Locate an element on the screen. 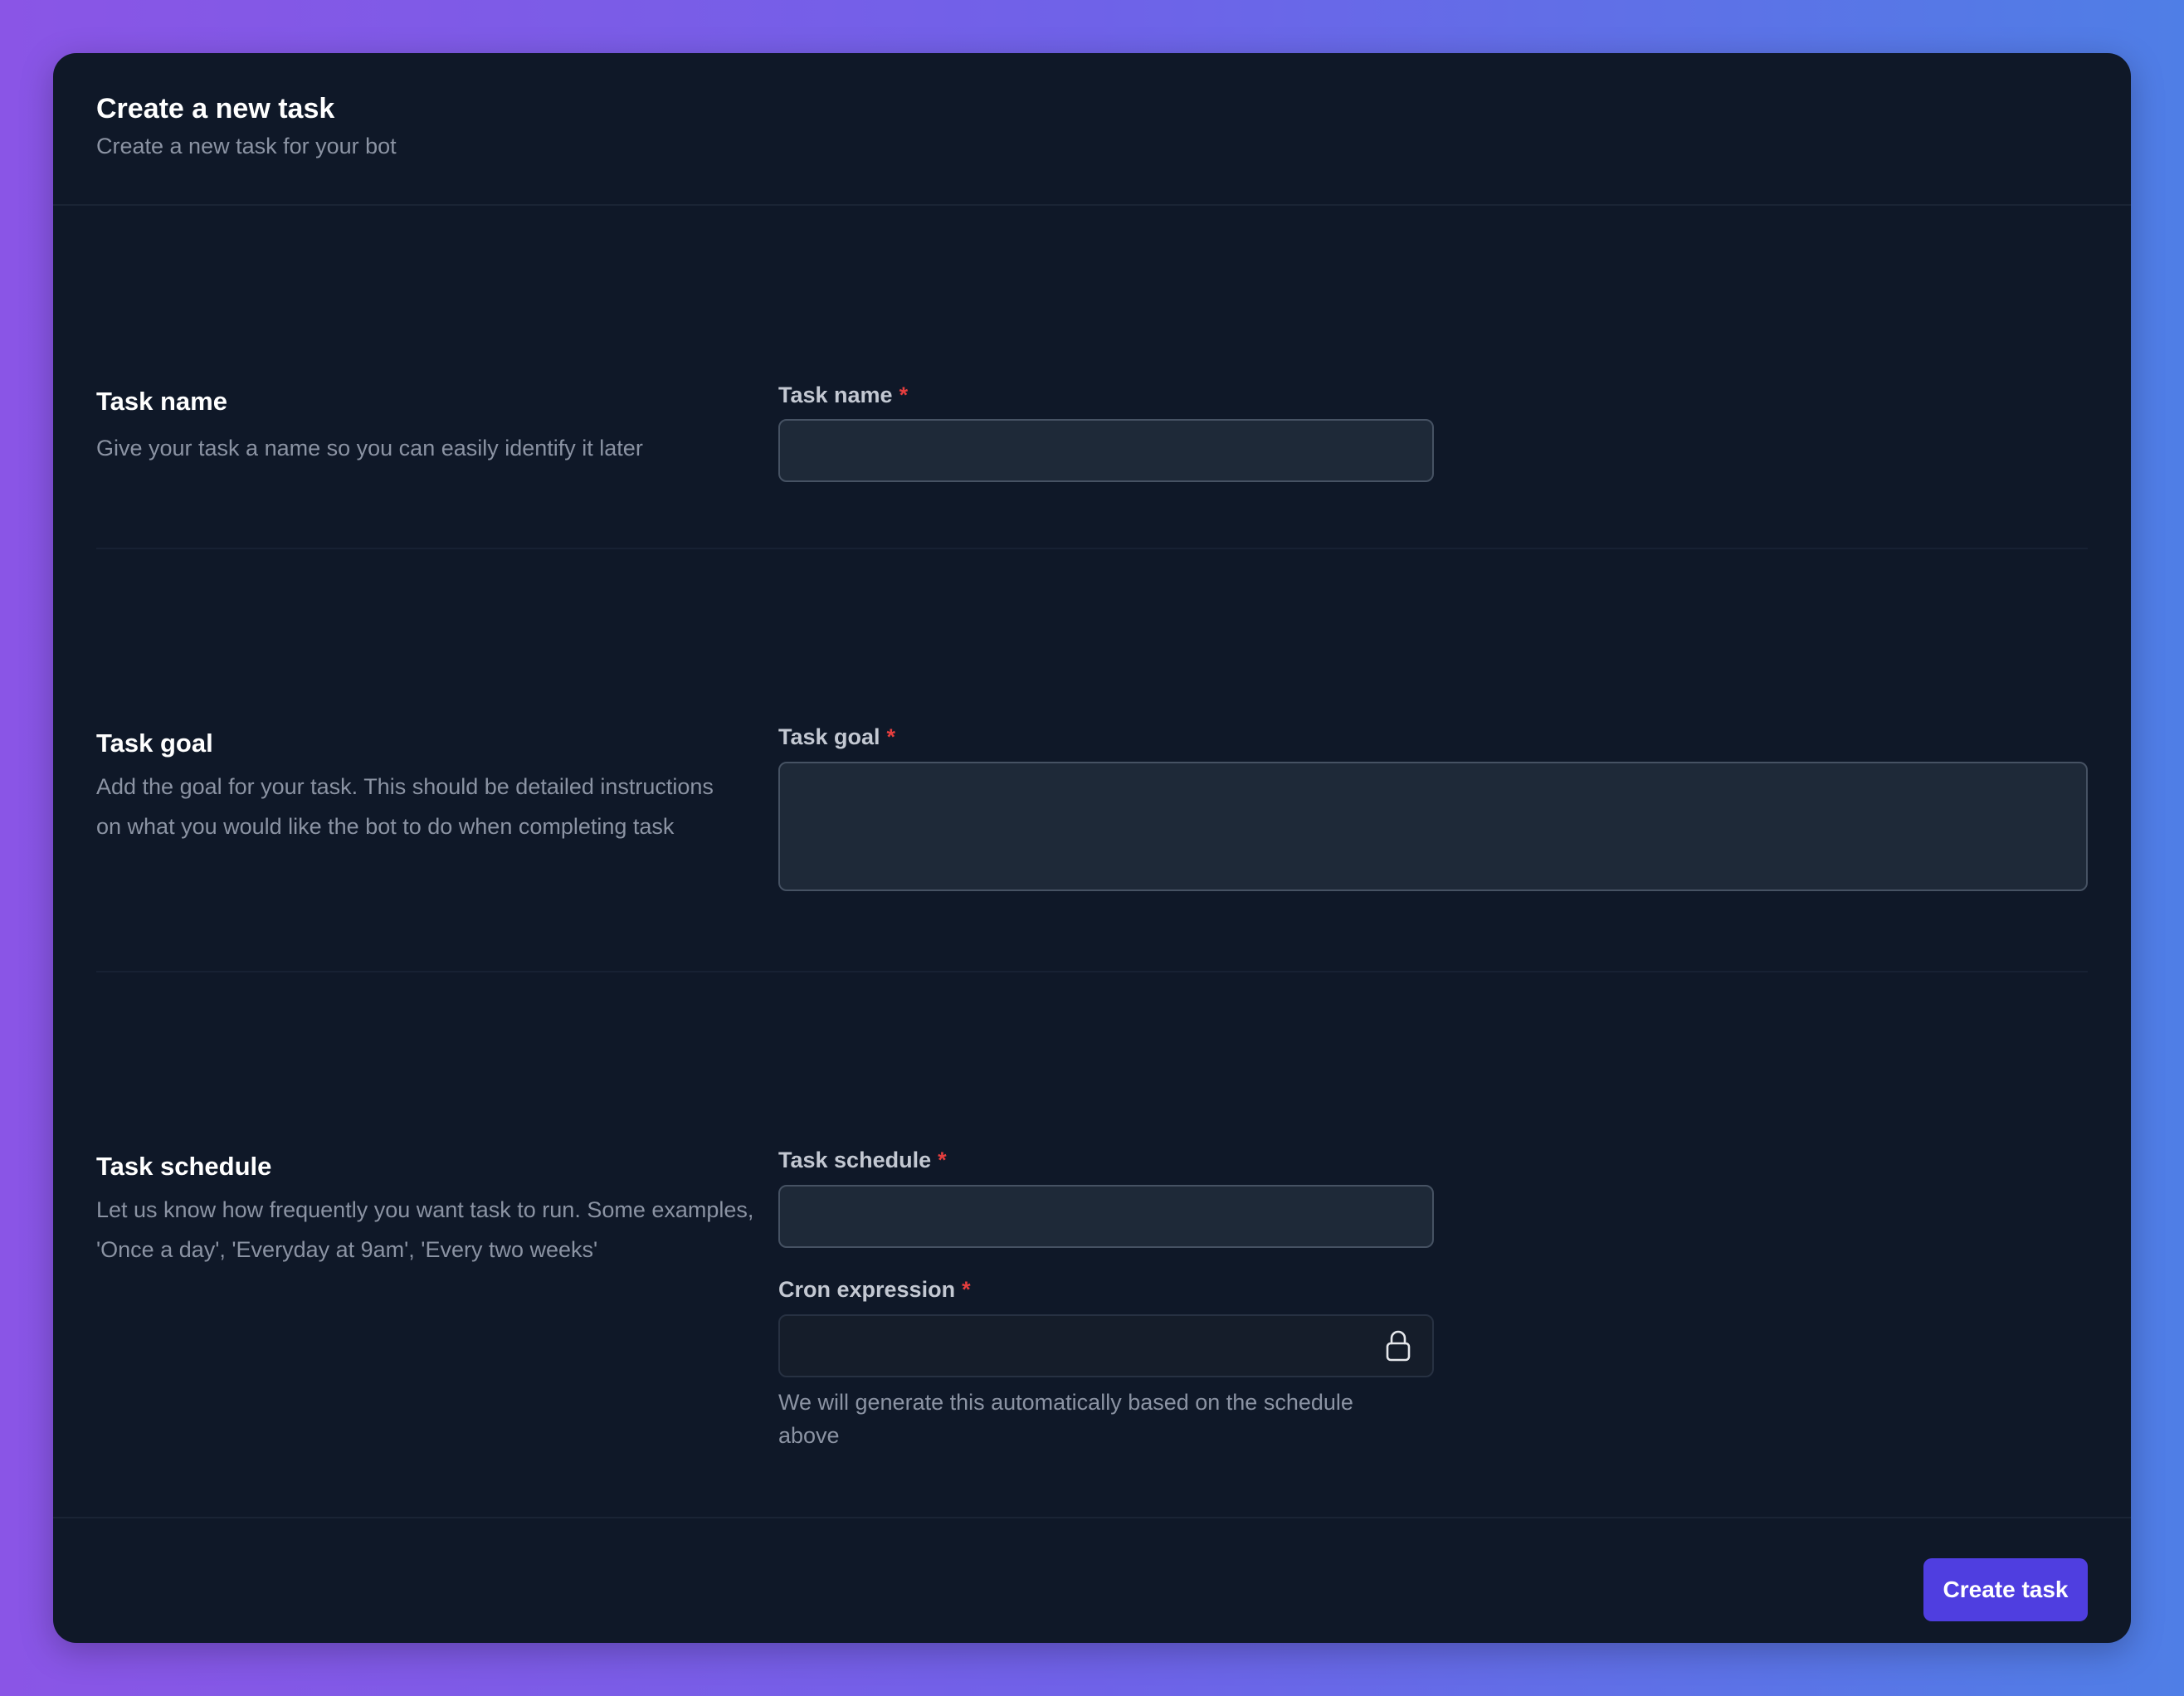 The image size is (2184, 1696). page-title: Create a new task is located at coordinates (215, 108).